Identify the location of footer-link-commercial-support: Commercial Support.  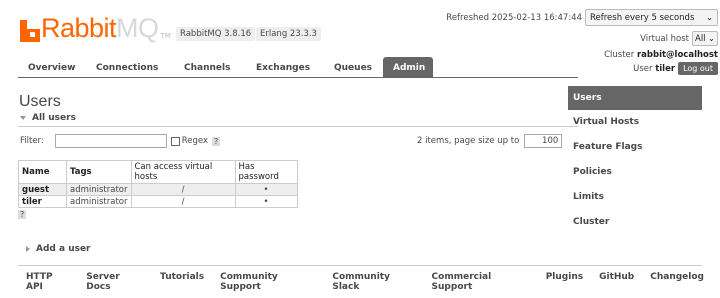
(481, 282).